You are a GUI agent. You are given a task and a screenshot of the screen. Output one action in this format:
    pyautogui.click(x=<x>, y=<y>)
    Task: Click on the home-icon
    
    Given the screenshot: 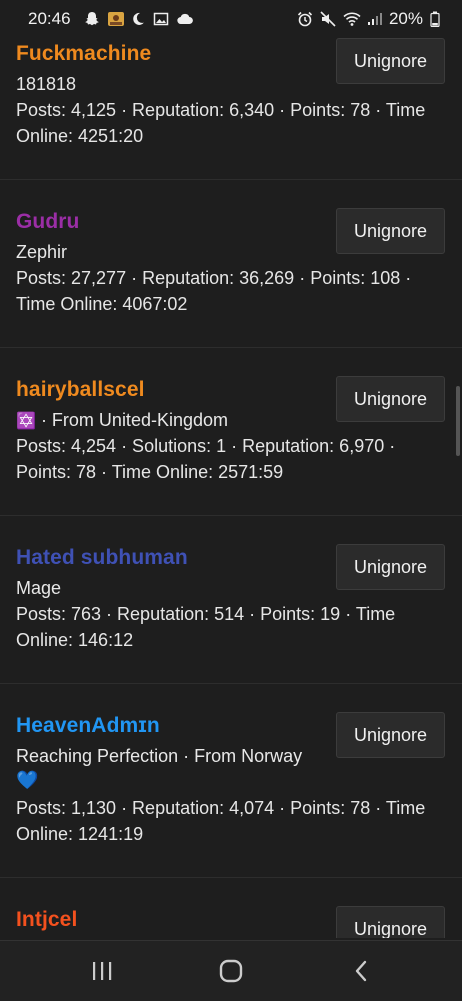 What is the action you would take?
    pyautogui.click(x=231, y=971)
    